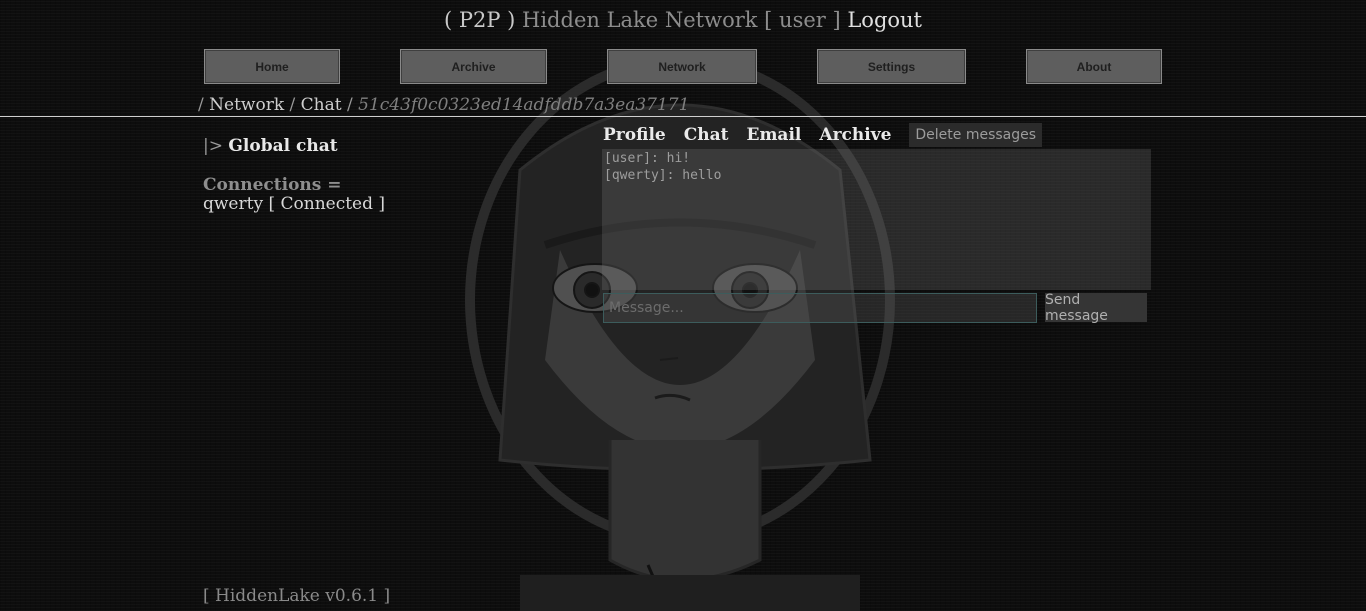 This screenshot has width=1366, height=611. Describe the element at coordinates (511, 20) in the screenshot. I see `title-close-paren: )` at that location.